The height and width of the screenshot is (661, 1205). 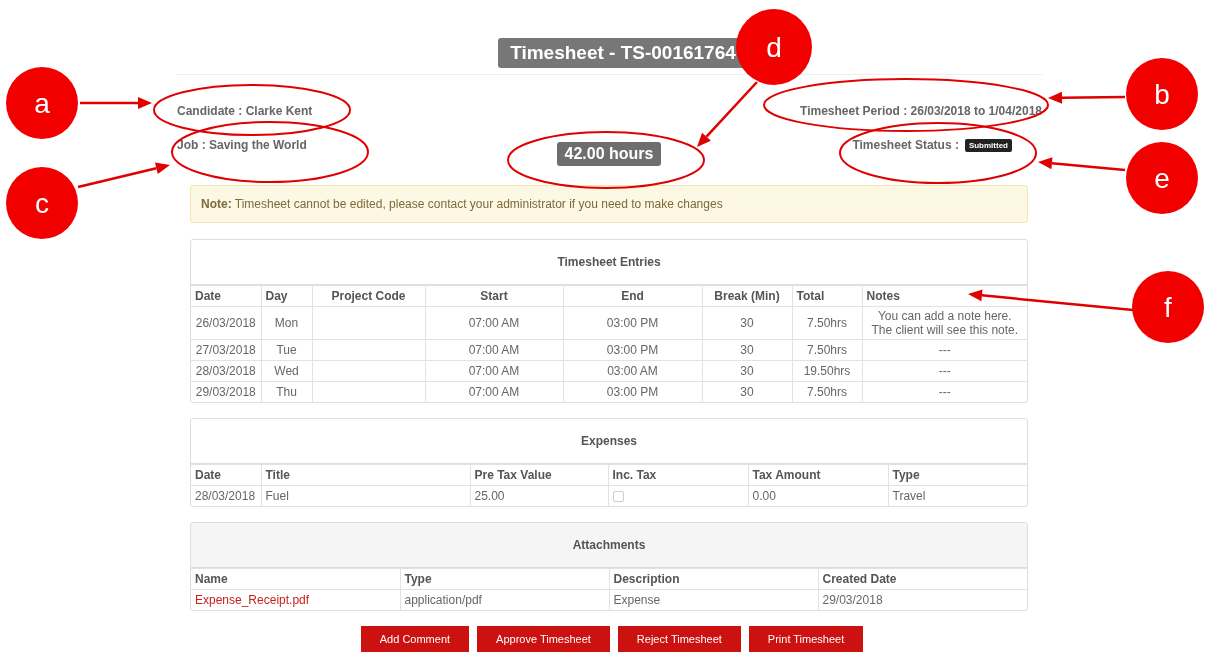 I want to click on table-cell: 26/03/2018, so click(x=226, y=323).